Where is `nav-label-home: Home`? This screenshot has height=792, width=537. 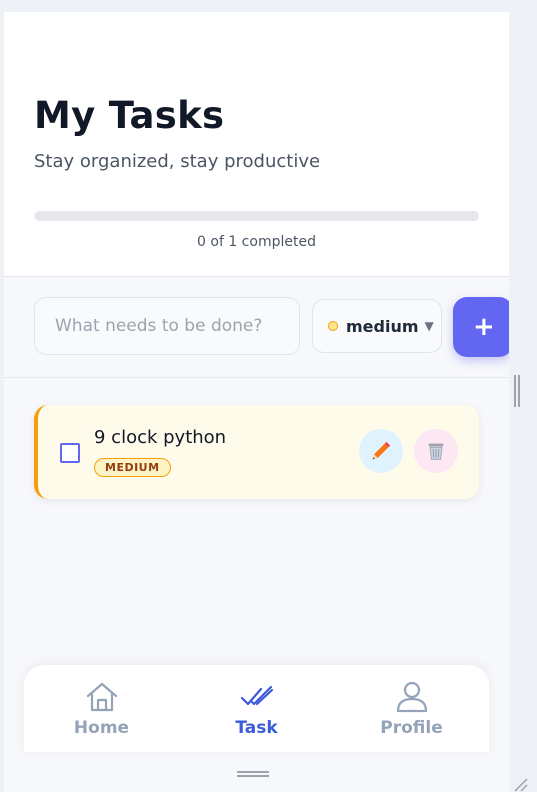
nav-label-home: Home is located at coordinates (101, 728).